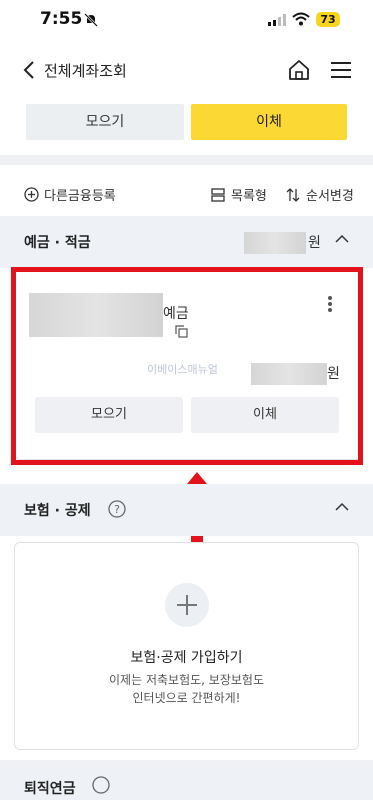 This screenshot has width=373, height=800. Describe the element at coordinates (30, 70) in the screenshot. I see `back-arrow-icon` at that location.